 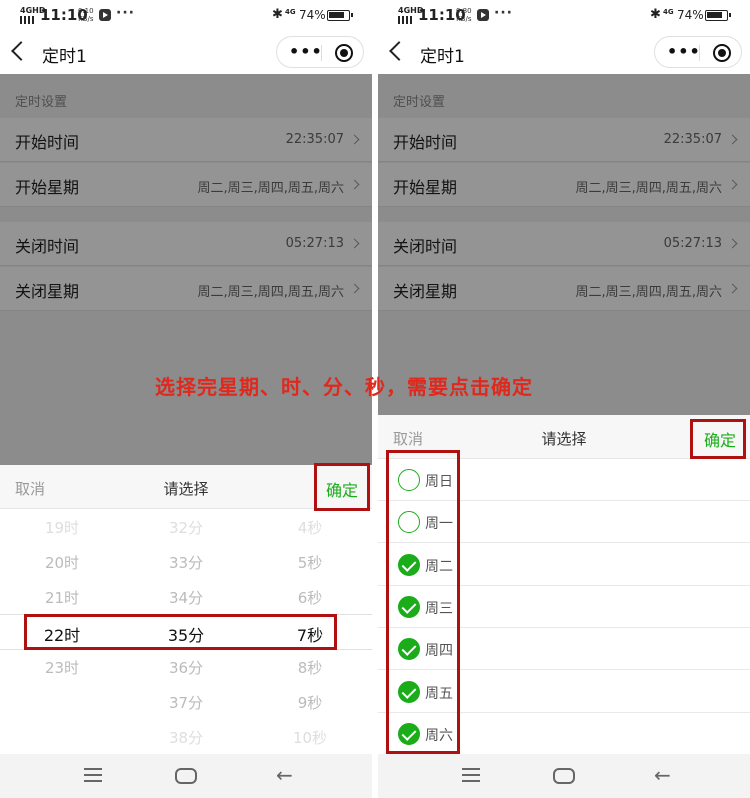 What do you see at coordinates (310, 598) in the screenshot?
I see `picker-second: 6秒` at bounding box center [310, 598].